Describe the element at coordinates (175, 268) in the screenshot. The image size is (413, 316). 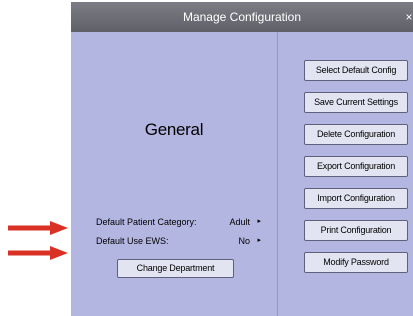
I see `change-department-button: Change Department` at that location.